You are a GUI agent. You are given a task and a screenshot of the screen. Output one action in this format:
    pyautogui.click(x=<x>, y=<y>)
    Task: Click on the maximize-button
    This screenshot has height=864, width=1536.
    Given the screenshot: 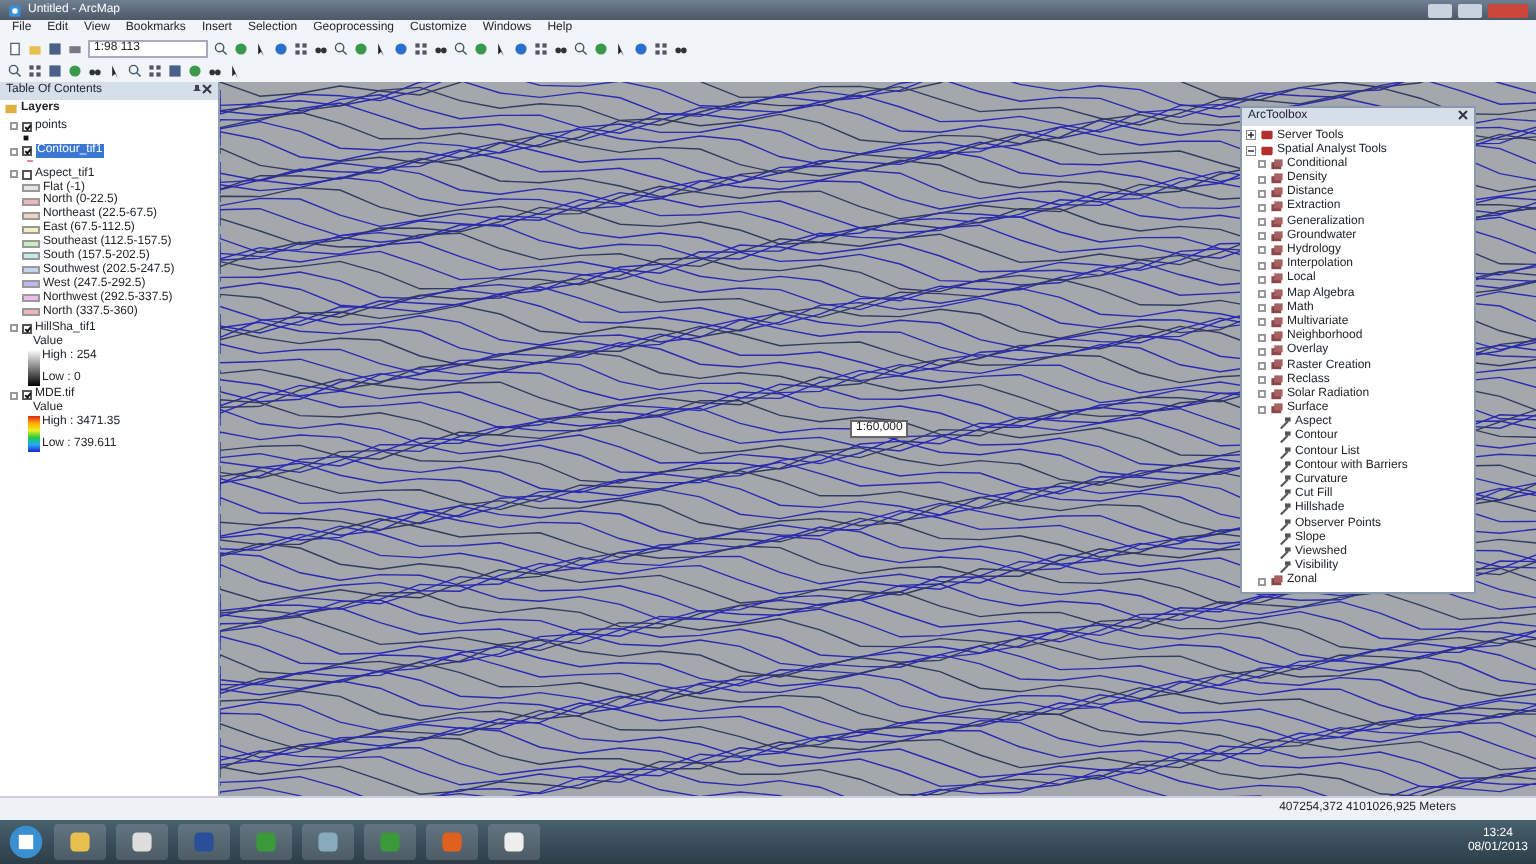 What is the action you would take?
    pyautogui.click(x=1470, y=10)
    